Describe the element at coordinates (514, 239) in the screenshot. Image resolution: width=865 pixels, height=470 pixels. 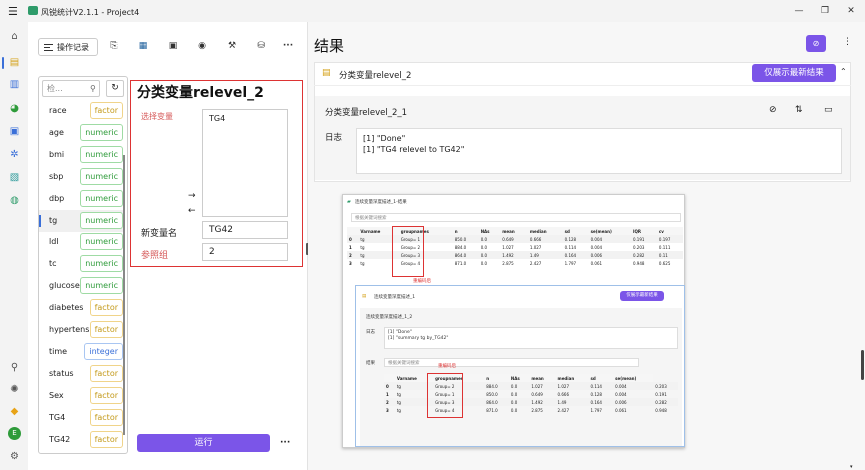
I see `table-cell: 0.649` at that location.